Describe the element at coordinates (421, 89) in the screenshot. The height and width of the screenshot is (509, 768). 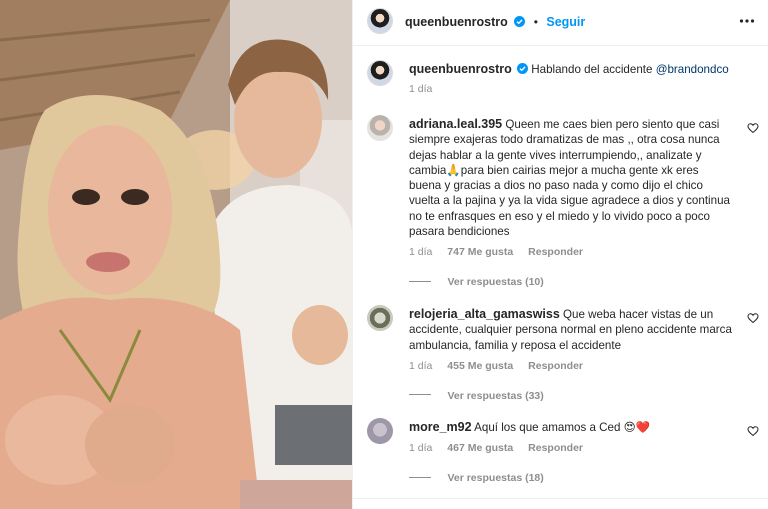
I see `caption-time: 1 día` at that location.